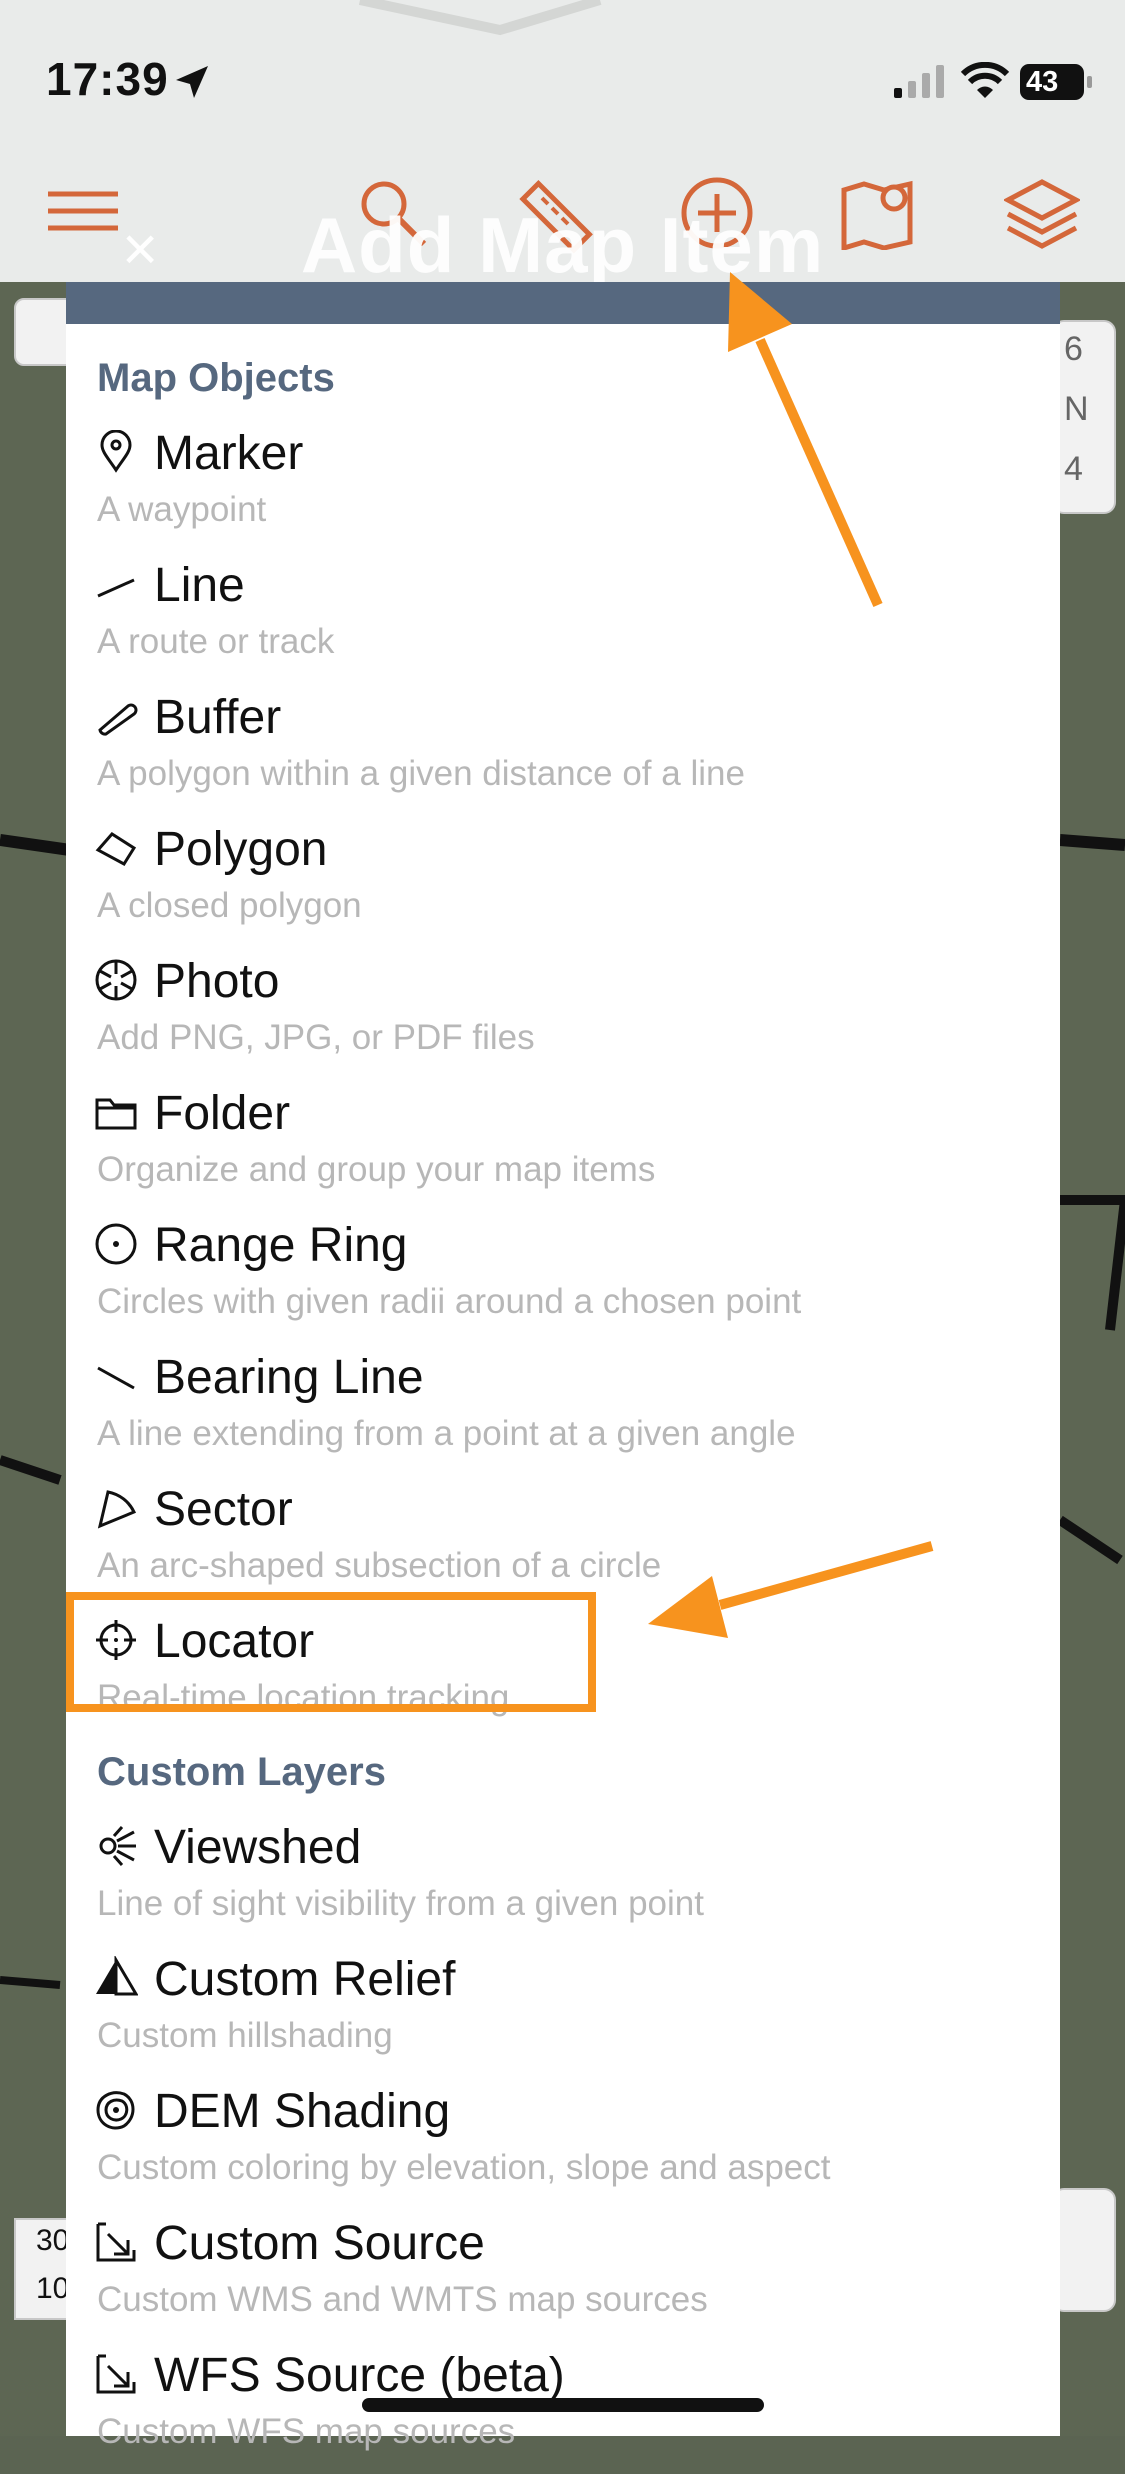 Image resolution: width=1125 pixels, height=2474 pixels. Describe the element at coordinates (116, 588) in the screenshot. I see `line-icon` at that location.